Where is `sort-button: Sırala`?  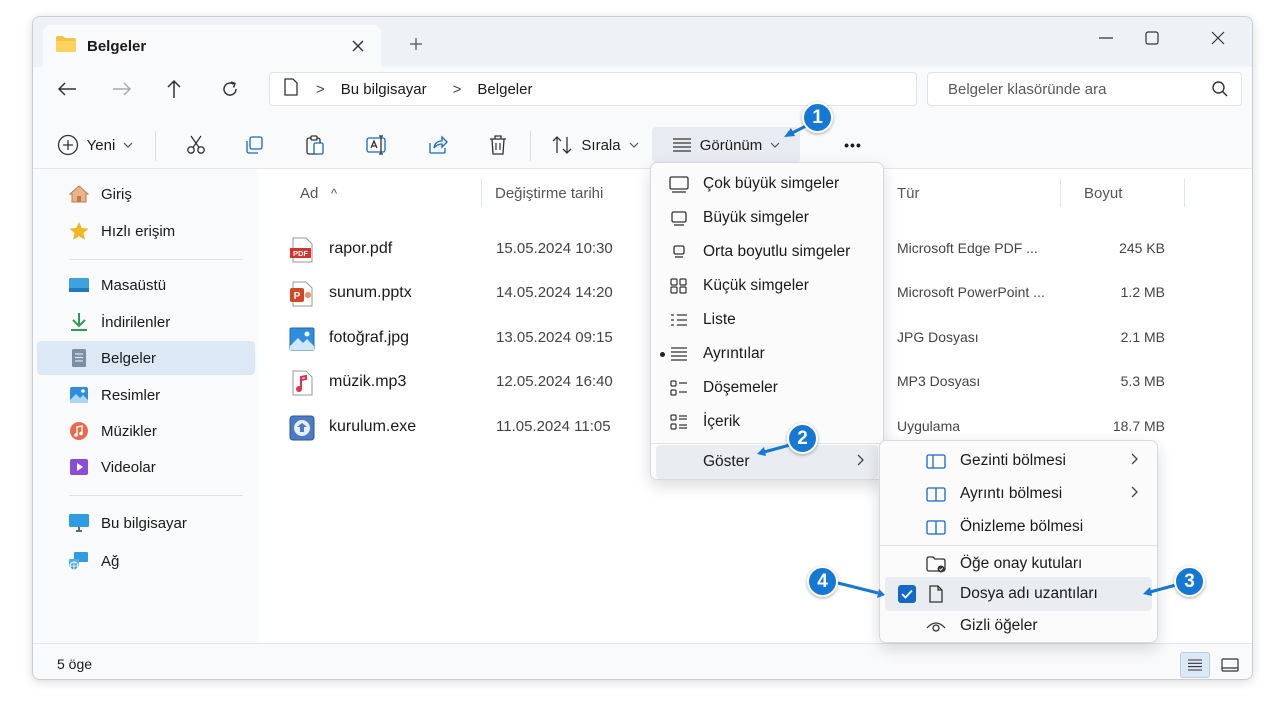 sort-button: Sırala is located at coordinates (595, 145).